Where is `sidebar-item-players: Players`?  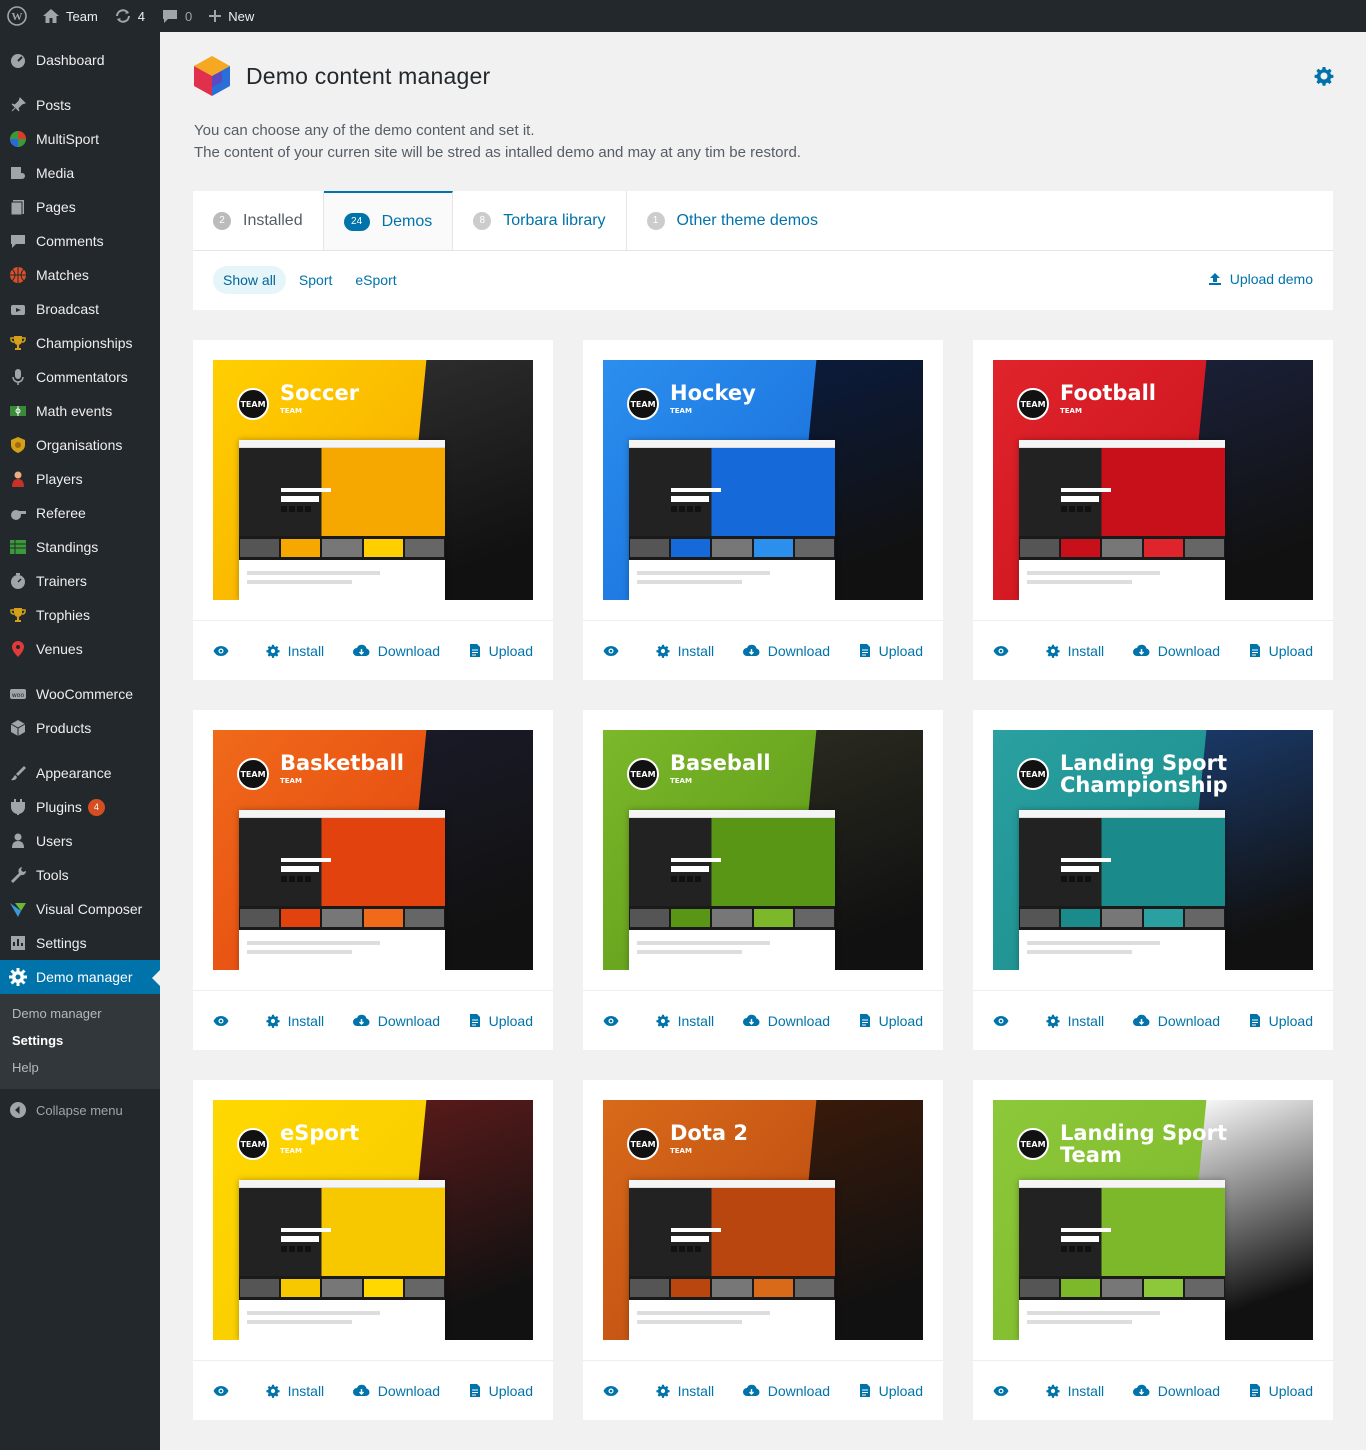 sidebar-item-players: Players is located at coordinates (80, 479).